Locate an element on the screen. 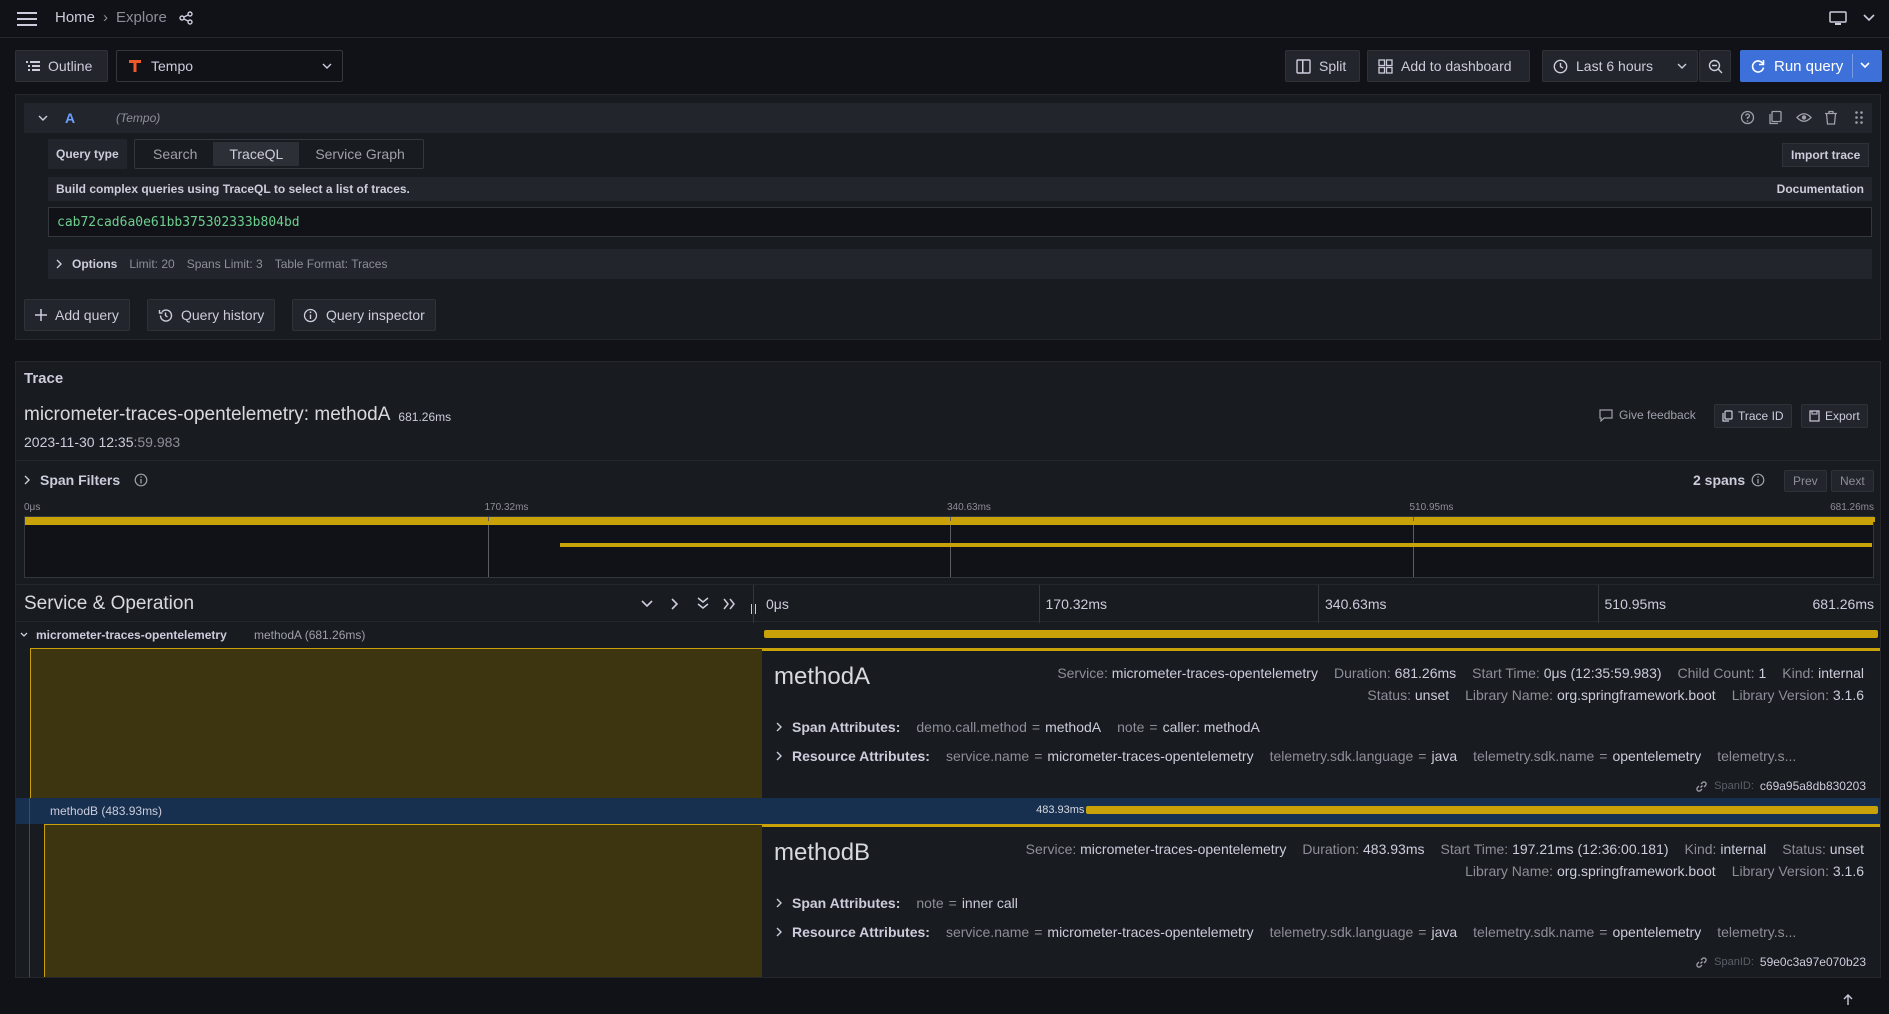 The image size is (1889, 1014). menu-icon is located at coordinates (27, 19).